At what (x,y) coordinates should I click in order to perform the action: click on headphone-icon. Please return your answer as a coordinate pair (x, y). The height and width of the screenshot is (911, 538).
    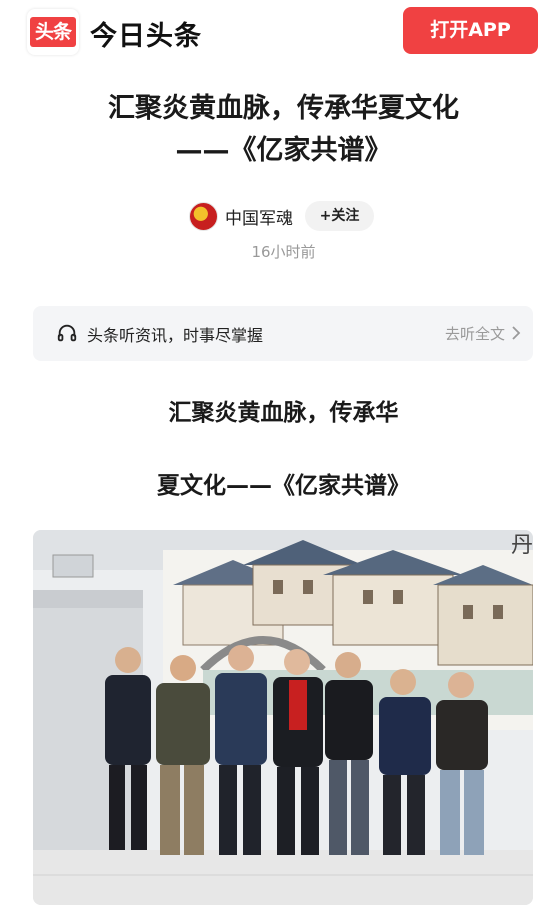
    Looking at the image, I should click on (67, 333).